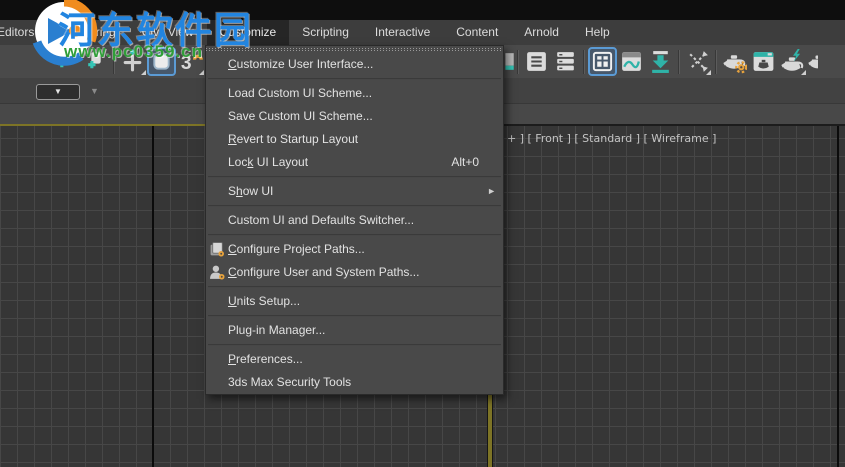 Image resolution: width=845 pixels, height=467 pixels. What do you see at coordinates (87, 32) in the screenshot?
I see `menubar-item-rendering: Rendering` at bounding box center [87, 32].